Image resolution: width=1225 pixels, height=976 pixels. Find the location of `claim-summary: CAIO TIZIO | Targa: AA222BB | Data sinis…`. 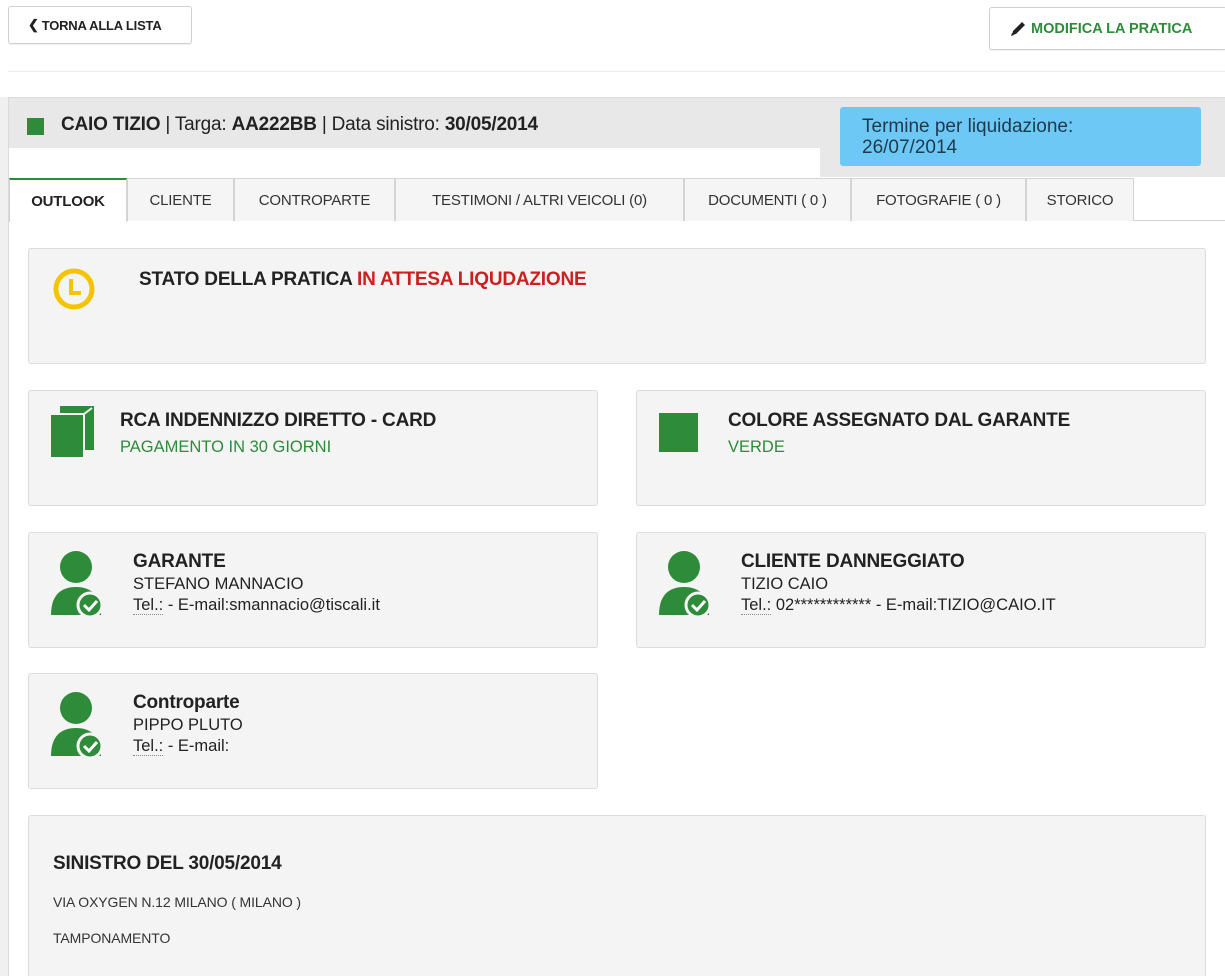

claim-summary: CAIO TIZIO | Targa: AA222BB | Data sinis… is located at coordinates (299, 125).